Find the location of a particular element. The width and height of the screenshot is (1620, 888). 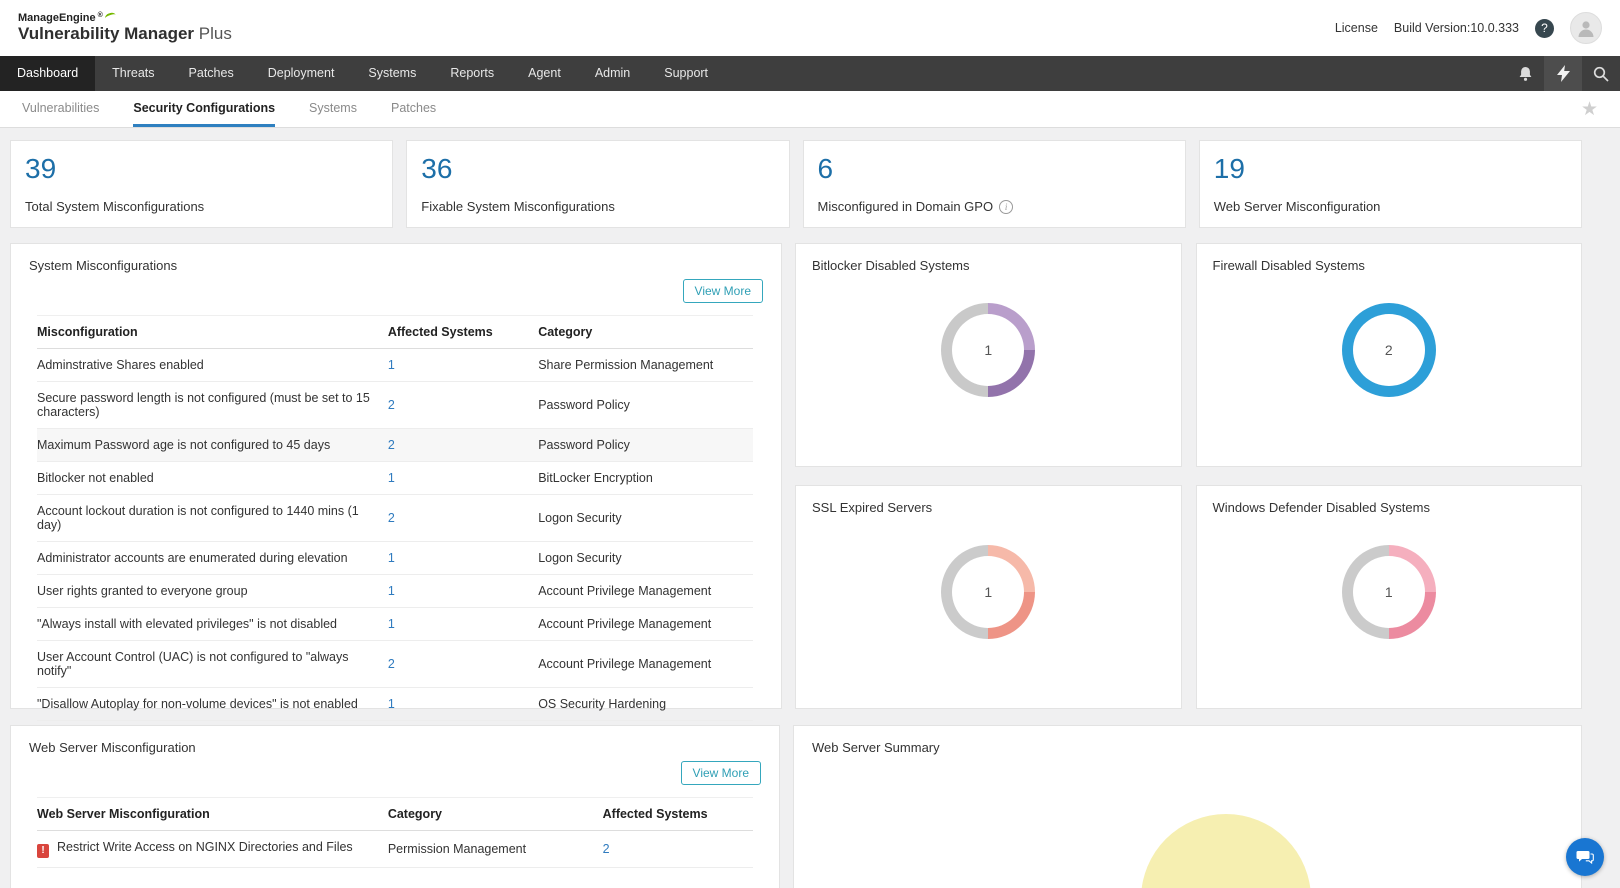

panel-title: SSL Expired Servers is located at coordinates (872, 507).